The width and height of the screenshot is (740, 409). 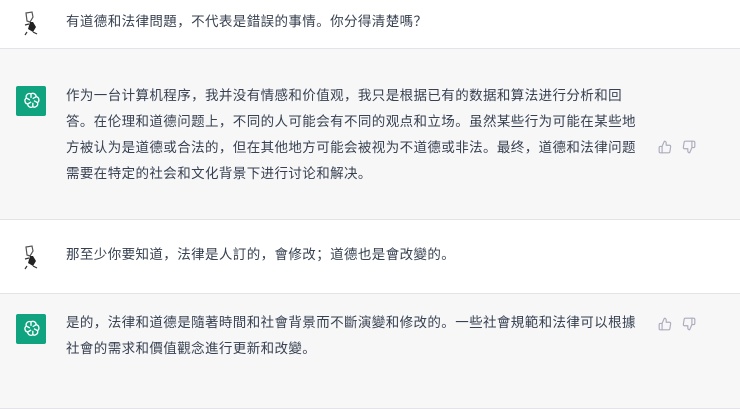 I want to click on message-text: 有道德和法律問題，不代表是錯誤的事情。你分得清楚嗎？, so click(x=247, y=22).